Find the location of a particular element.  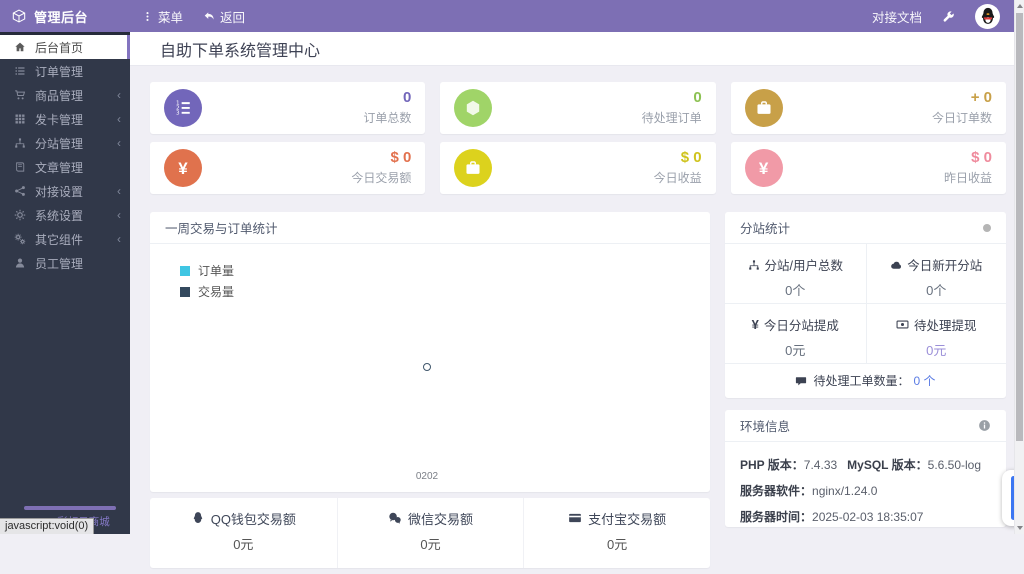

home-icon is located at coordinates (20, 47).